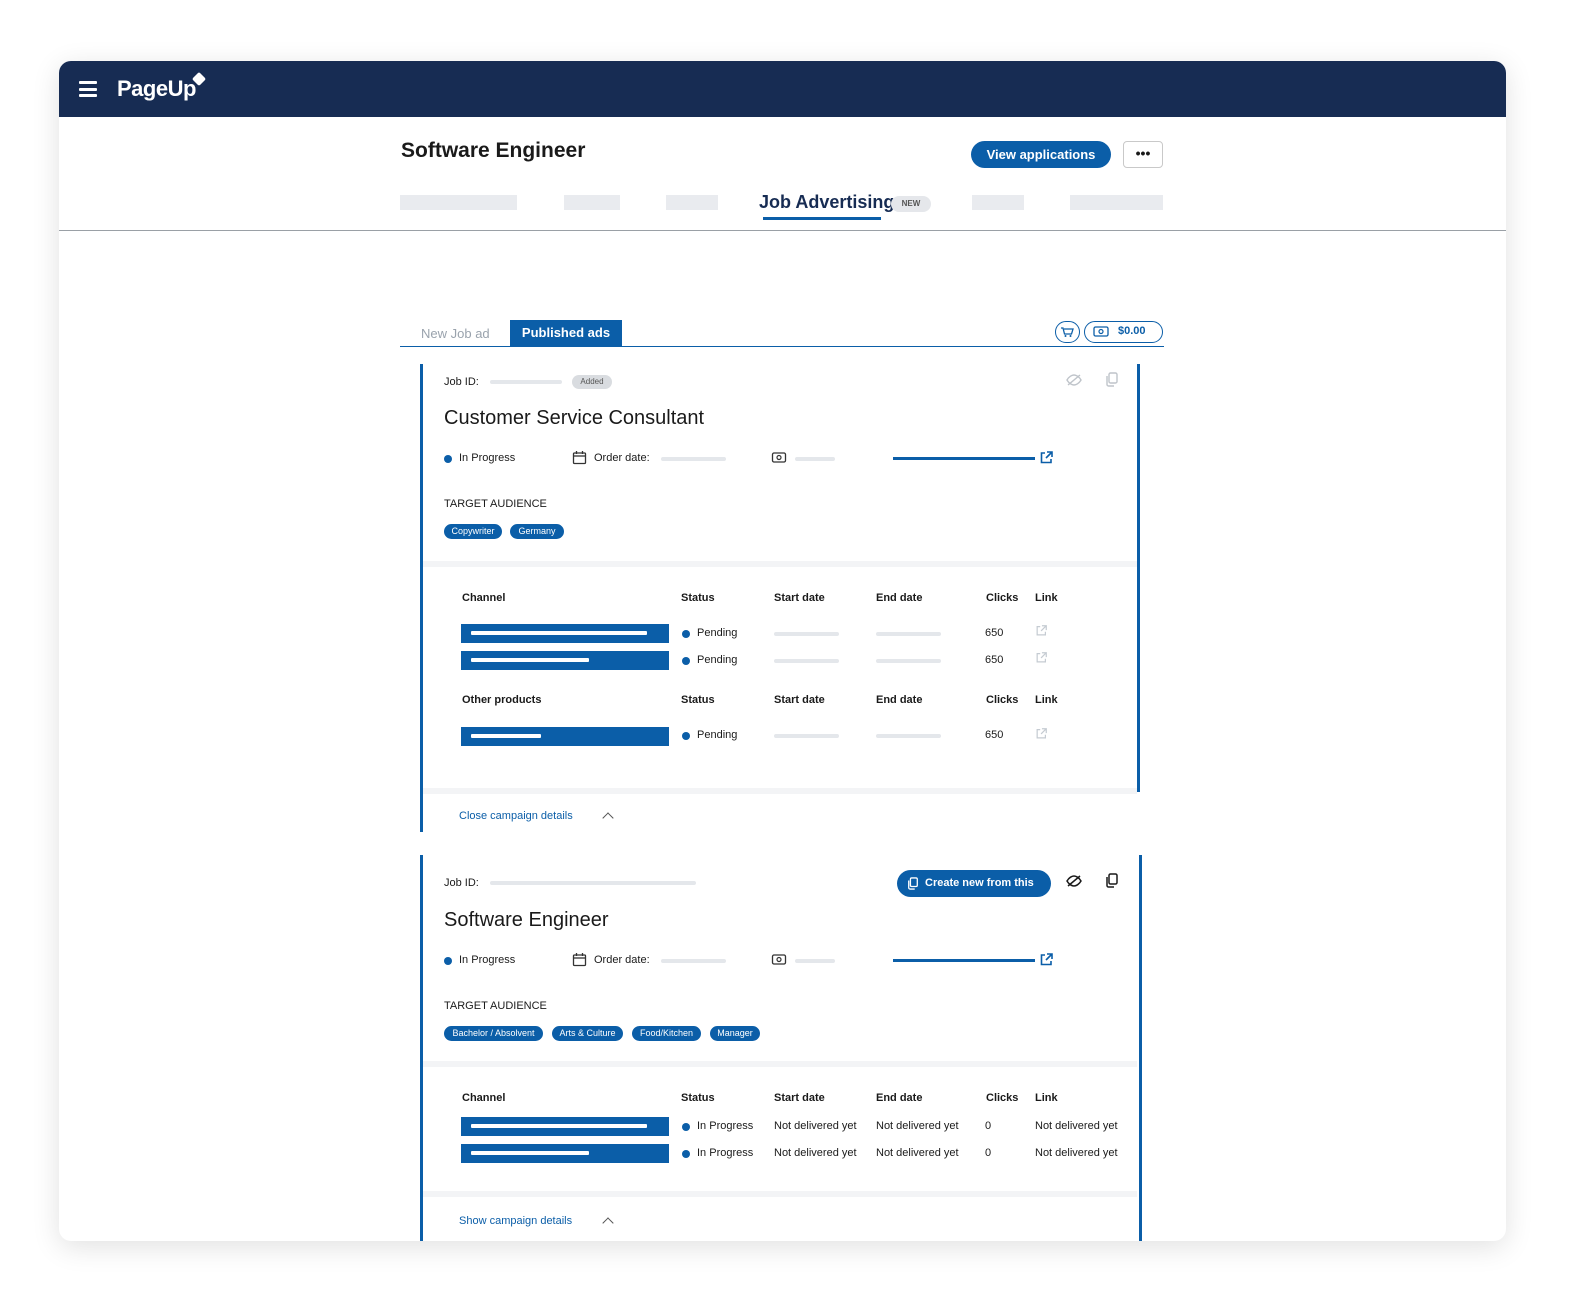 Image resolution: width=1577 pixels, height=1313 pixels. What do you see at coordinates (815, 1126) in the screenshot?
I see `row-start-date: Not delivered yet` at bounding box center [815, 1126].